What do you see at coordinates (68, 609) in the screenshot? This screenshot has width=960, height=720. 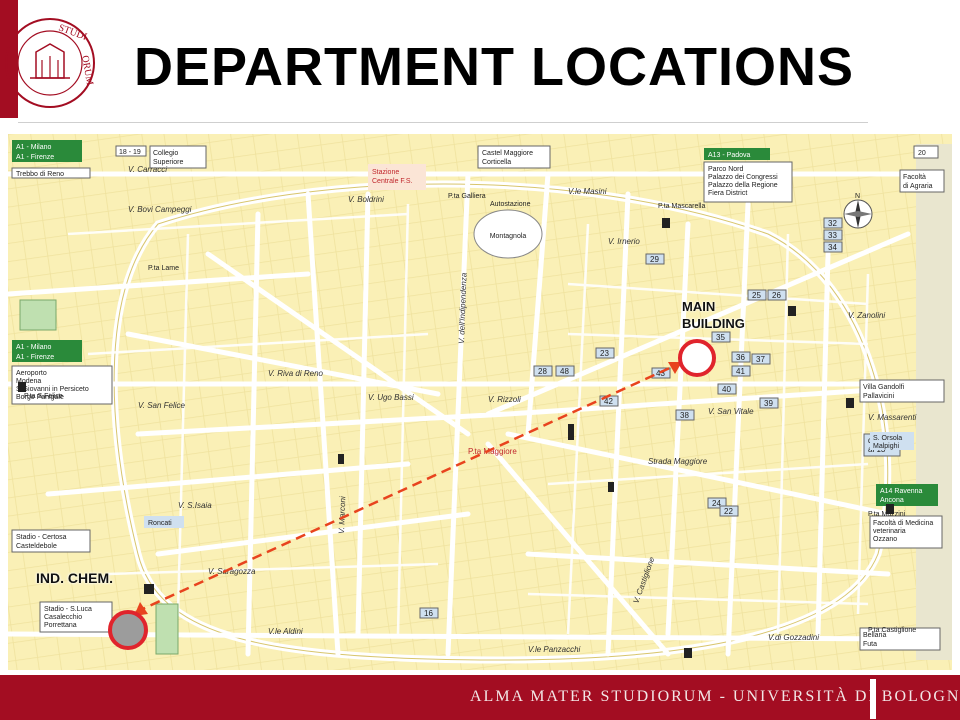 I see `svg-text: Stadio - S.Luca` at bounding box center [68, 609].